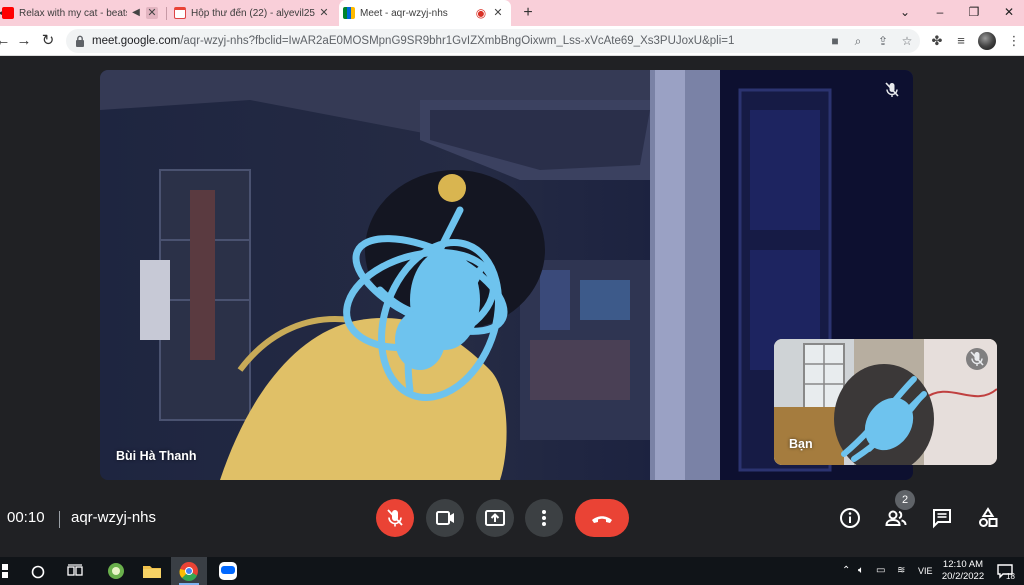 This screenshot has width=1024, height=585. I want to click on app-icon-green, so click(116, 571).